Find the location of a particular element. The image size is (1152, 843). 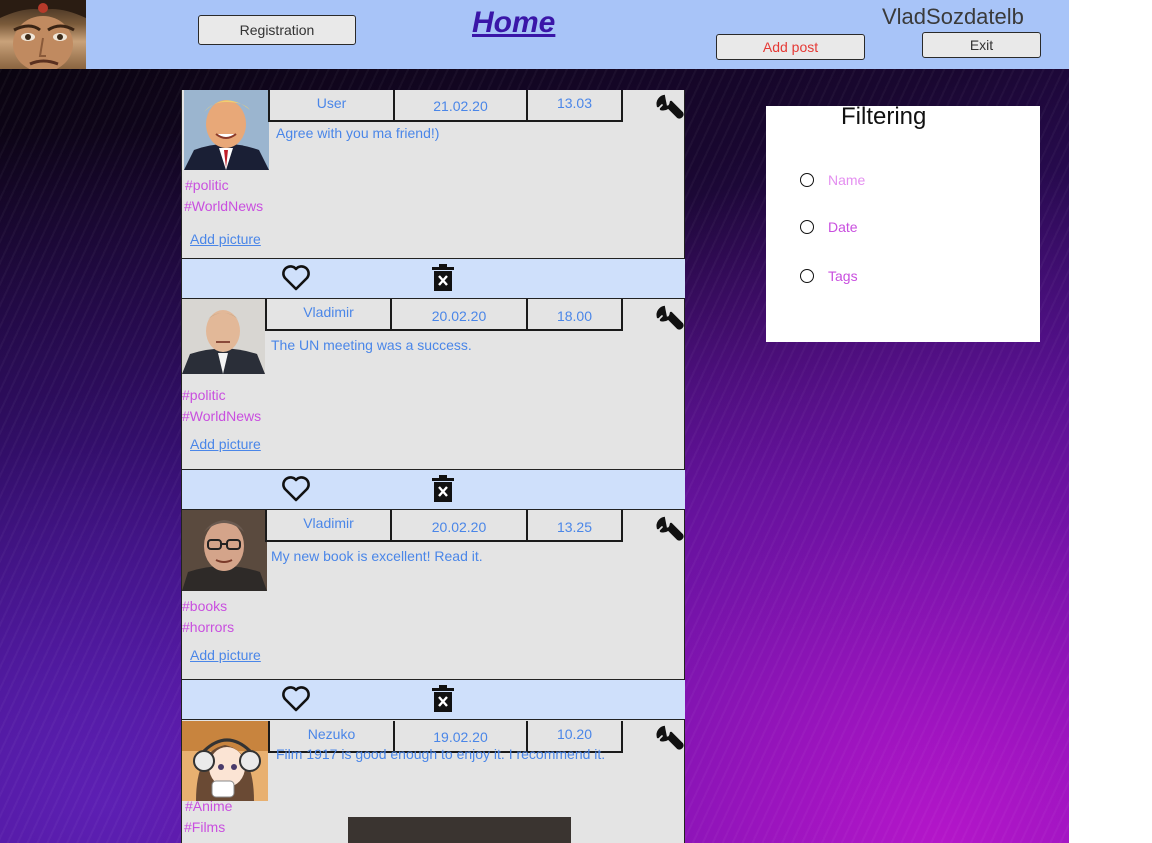

exit-button: Exit is located at coordinates (981, 45).